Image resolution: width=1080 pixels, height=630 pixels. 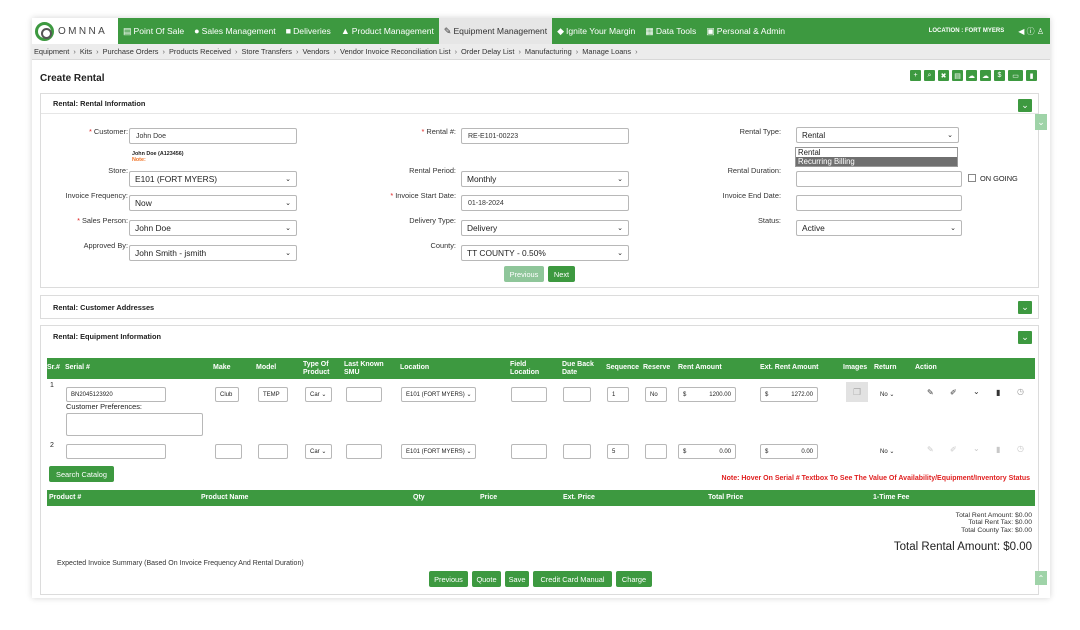 I want to click on sequence-input: 1, so click(x=618, y=394).